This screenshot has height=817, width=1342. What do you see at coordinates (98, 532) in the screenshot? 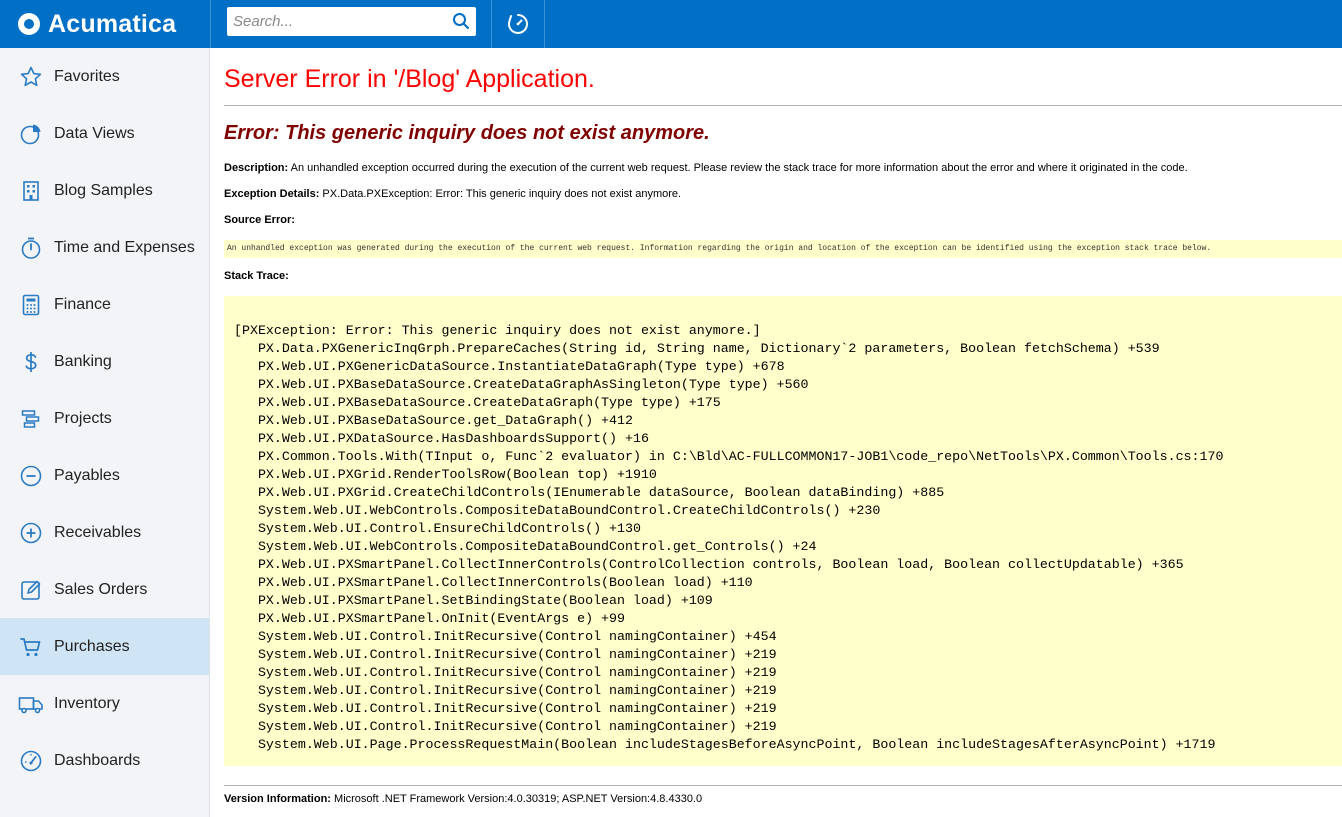
I see `sidebar-item-label: Receivables` at bounding box center [98, 532].